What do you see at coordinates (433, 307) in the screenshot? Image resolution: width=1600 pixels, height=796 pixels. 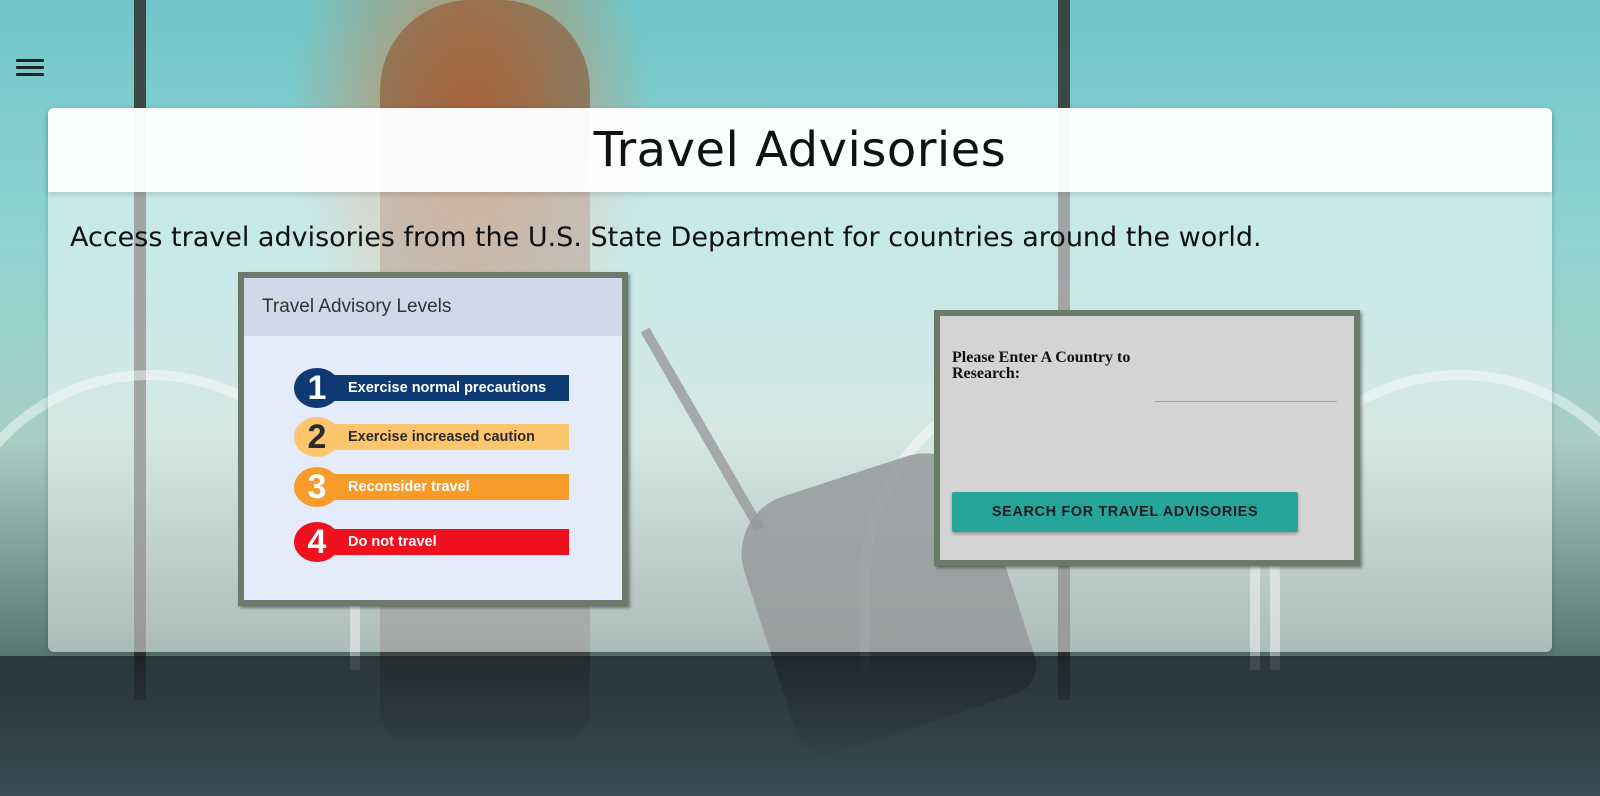 I see `advisory-levels-title: Travel Advisory Levels` at bounding box center [433, 307].